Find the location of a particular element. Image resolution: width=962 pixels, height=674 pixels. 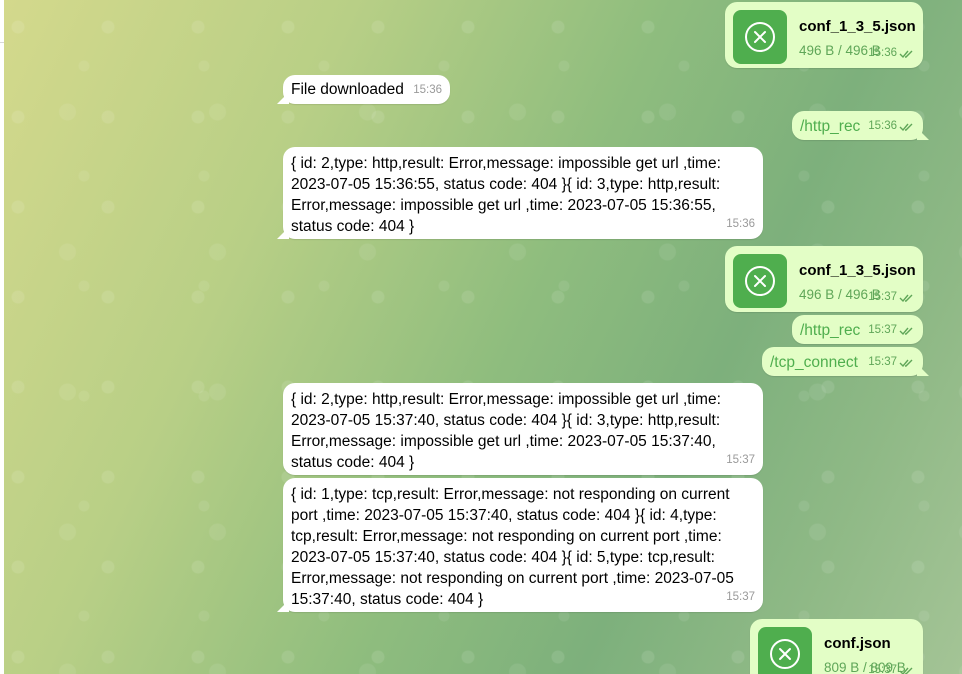

sidebar-edge is located at coordinates (2, 337).